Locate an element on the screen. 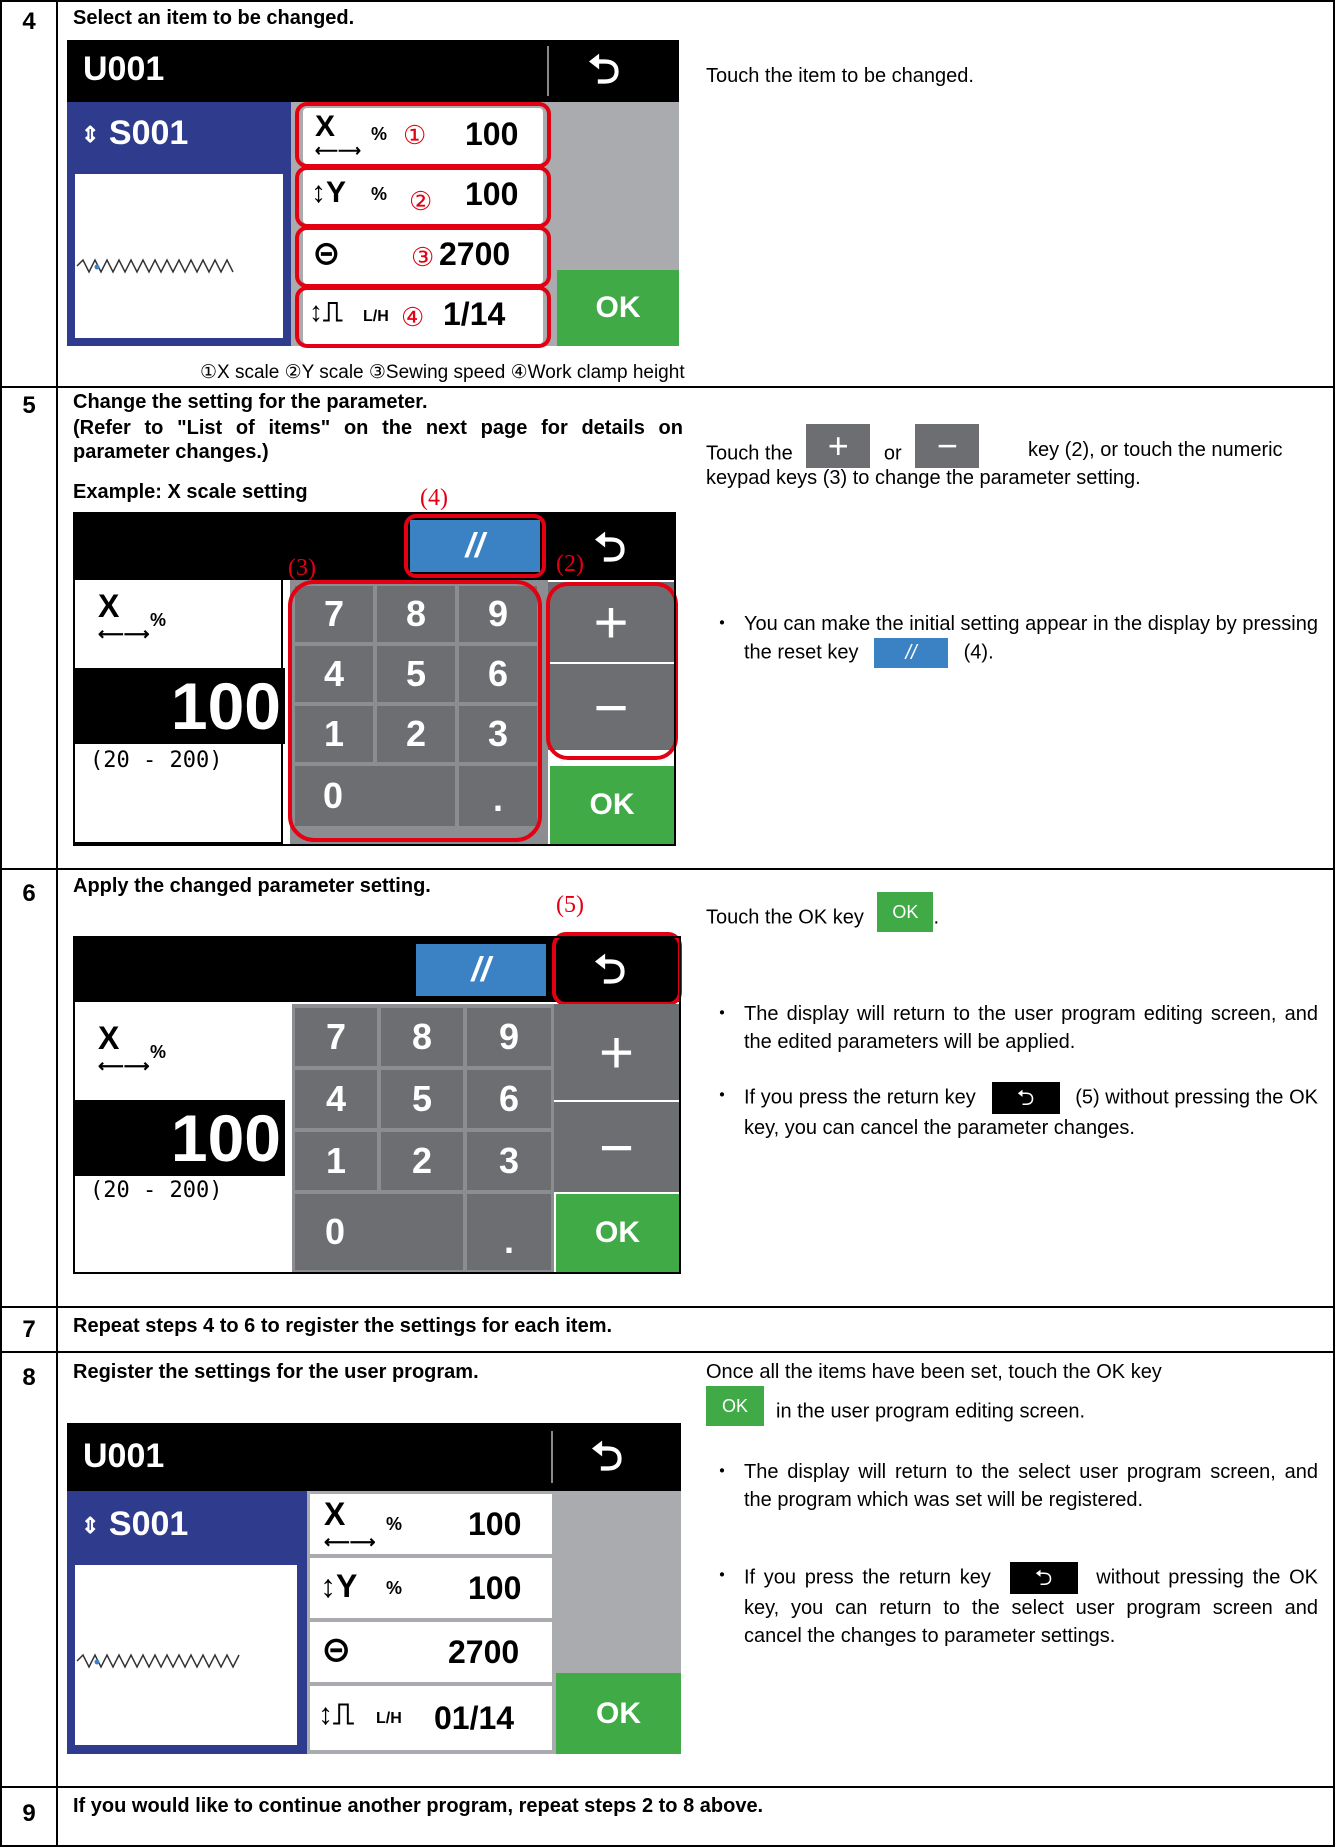  step-description: Touch the item to be changed. is located at coordinates (840, 76).